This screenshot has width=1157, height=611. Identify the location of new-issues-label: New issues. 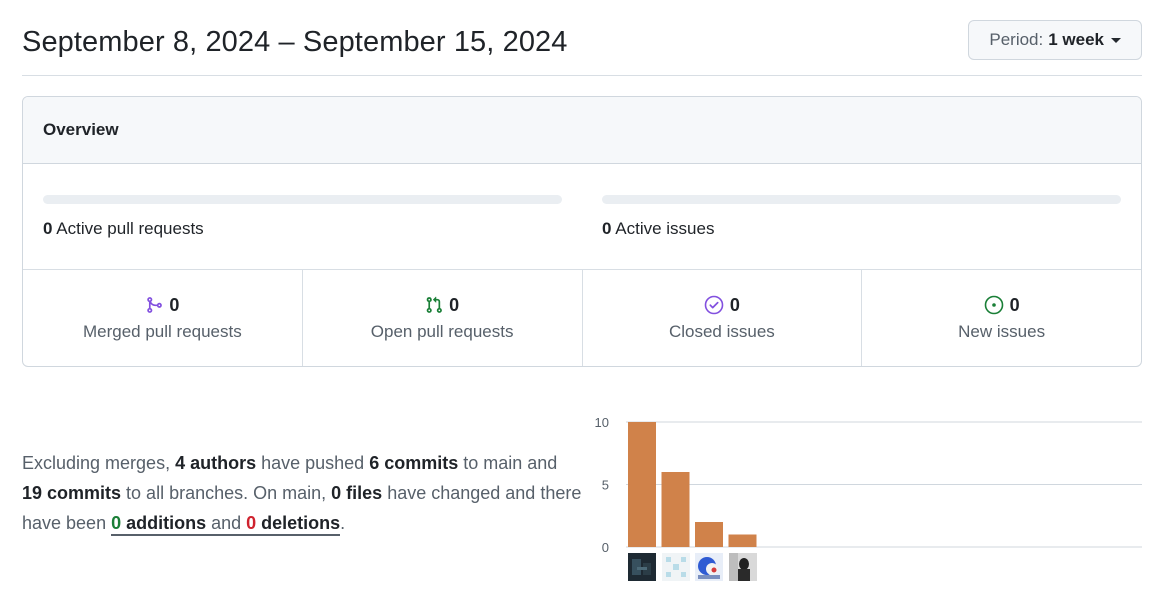
(1002, 331).